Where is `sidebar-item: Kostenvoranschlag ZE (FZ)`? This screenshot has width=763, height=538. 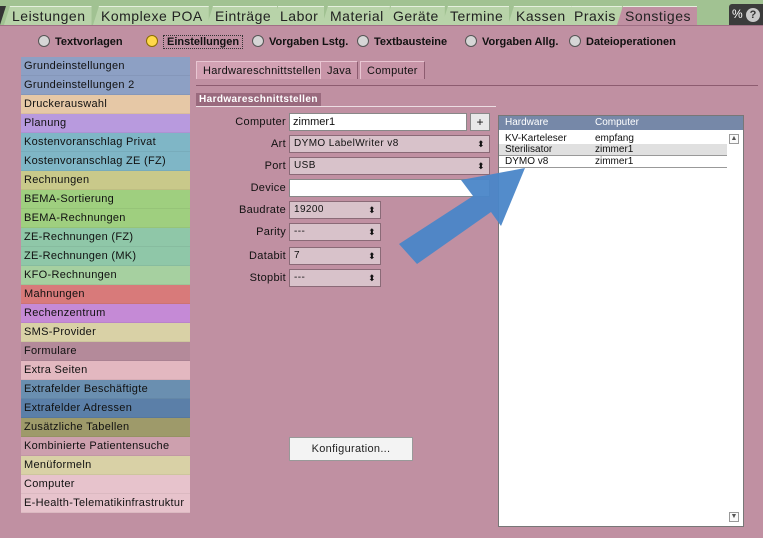
sidebar-item: Kostenvoranschlag ZE (FZ) is located at coordinates (106, 161).